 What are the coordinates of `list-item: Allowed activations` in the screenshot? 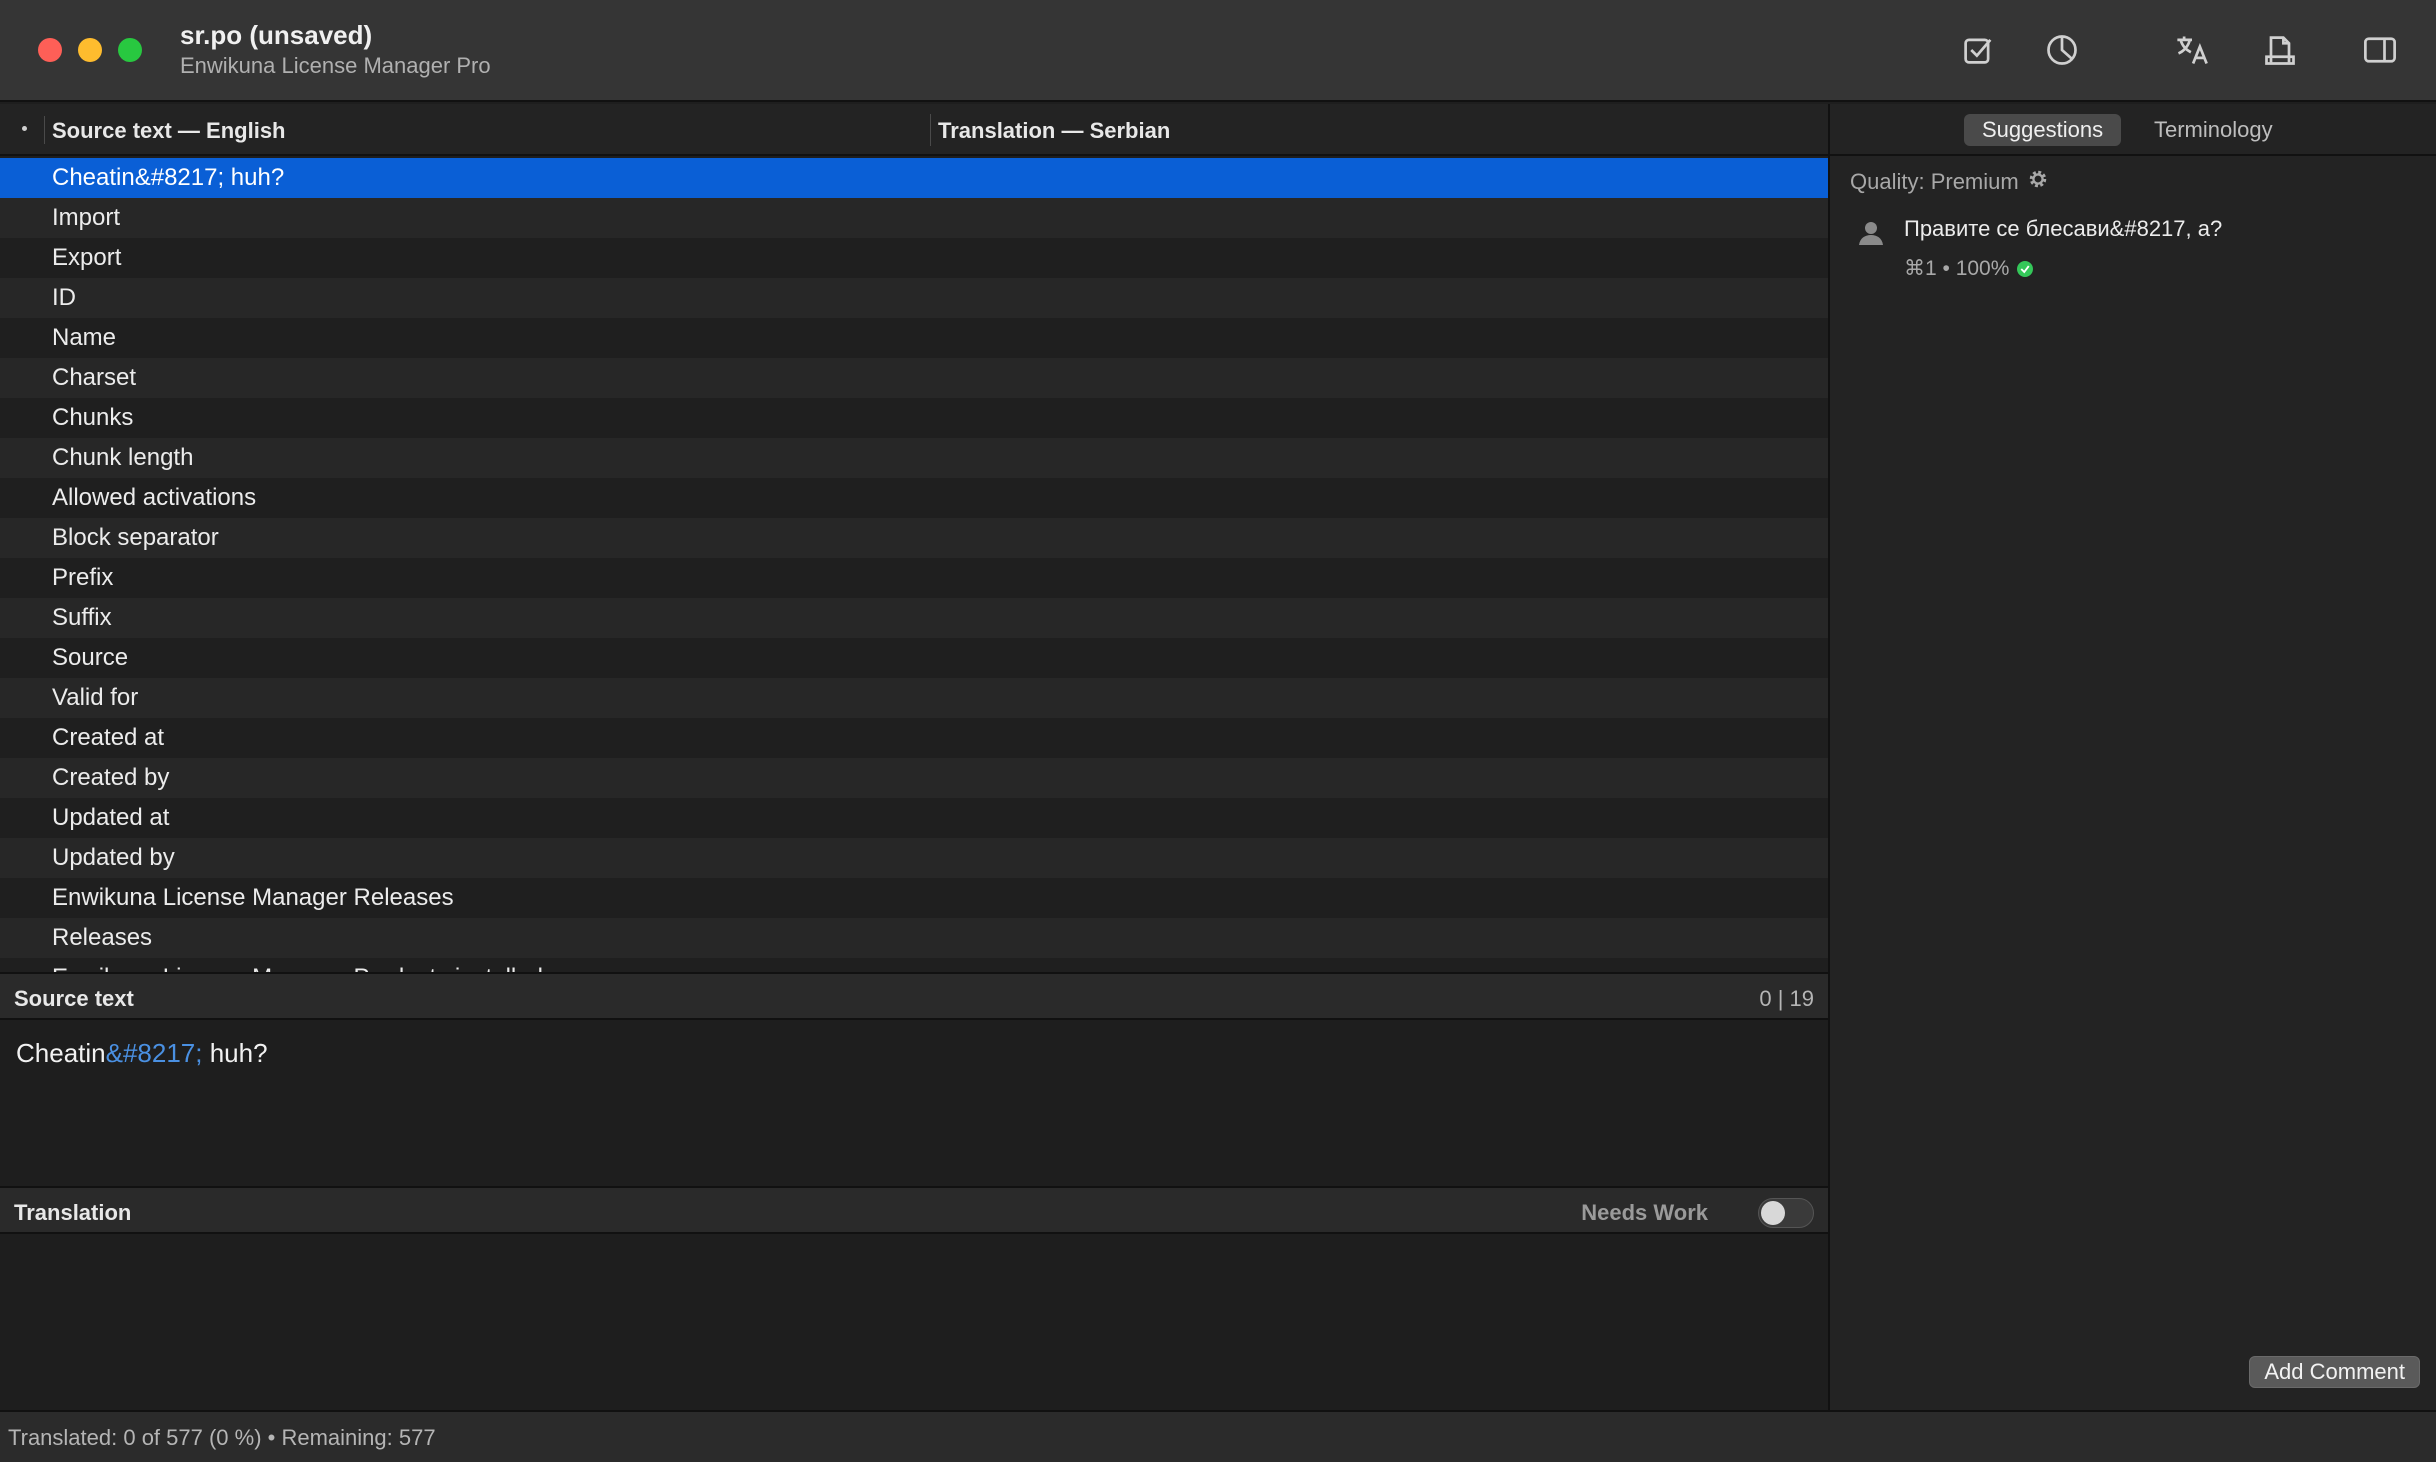 It's located at (914, 498).